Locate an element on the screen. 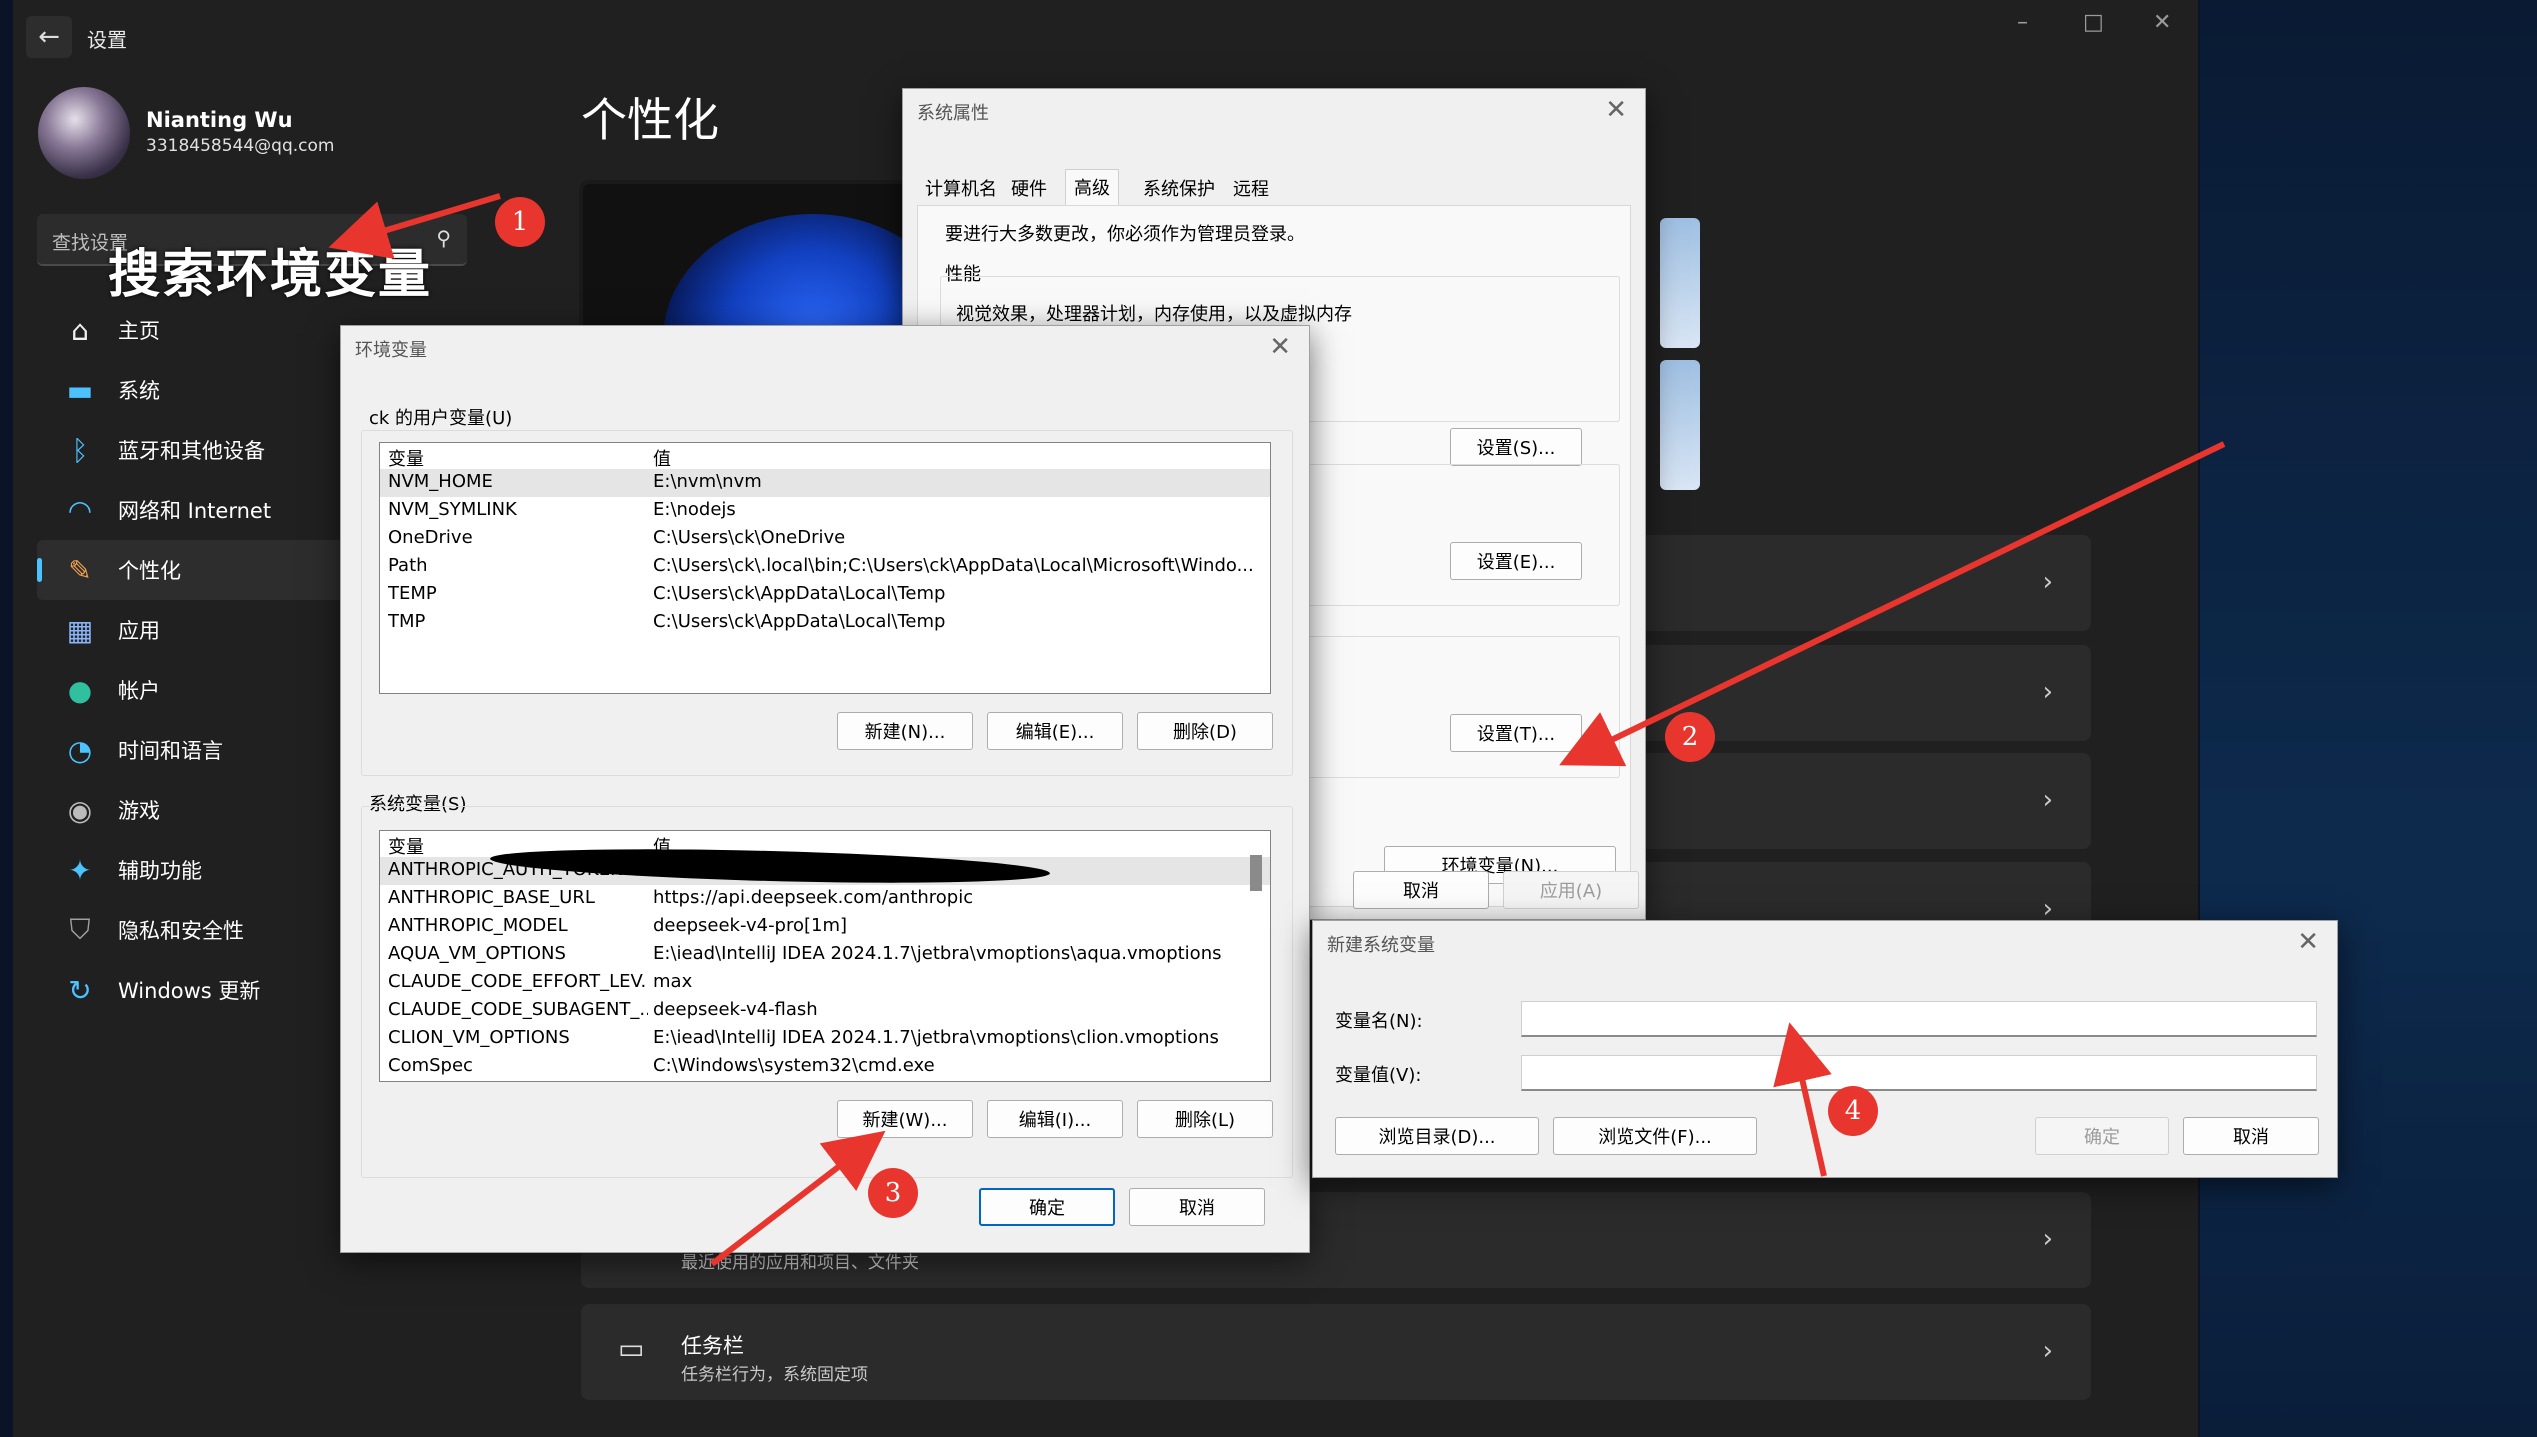 The image size is (2537, 1437). table-row: CLAUDE_CODE_EFFORT_LEV... max is located at coordinates (825, 983).